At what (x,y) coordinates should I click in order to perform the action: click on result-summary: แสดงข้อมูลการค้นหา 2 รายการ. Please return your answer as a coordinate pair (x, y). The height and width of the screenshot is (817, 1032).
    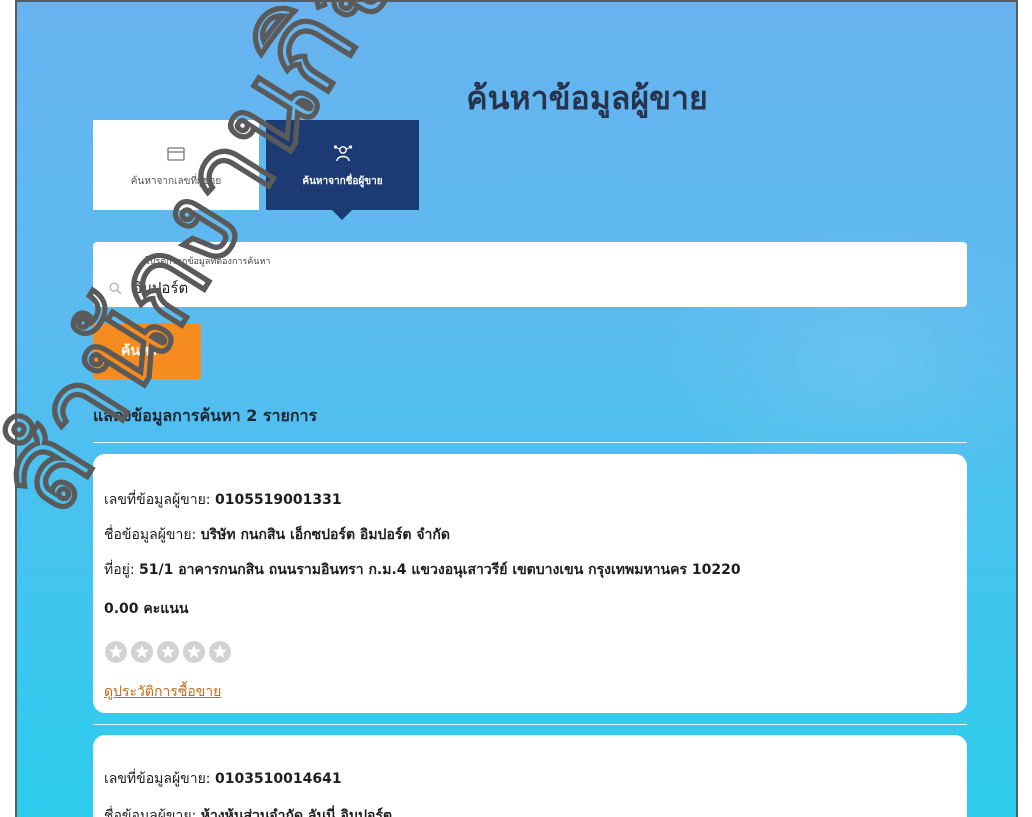
    Looking at the image, I should click on (205, 415).